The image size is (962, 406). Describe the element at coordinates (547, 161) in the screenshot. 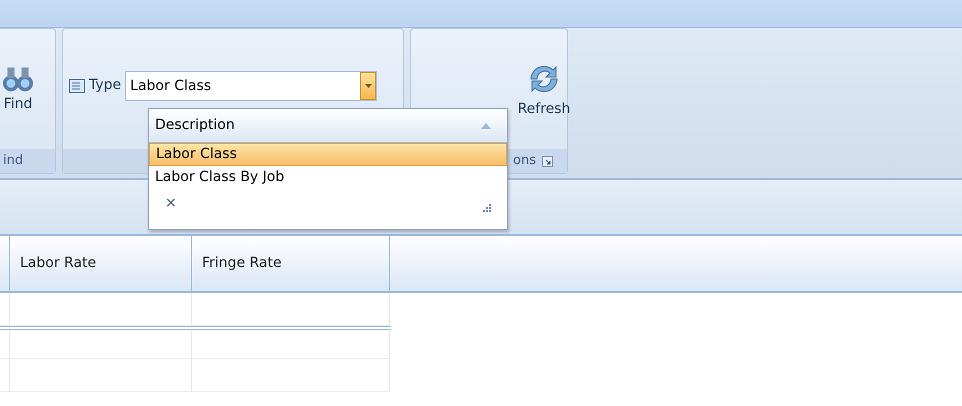

I see `dialog-launcher-icon` at that location.